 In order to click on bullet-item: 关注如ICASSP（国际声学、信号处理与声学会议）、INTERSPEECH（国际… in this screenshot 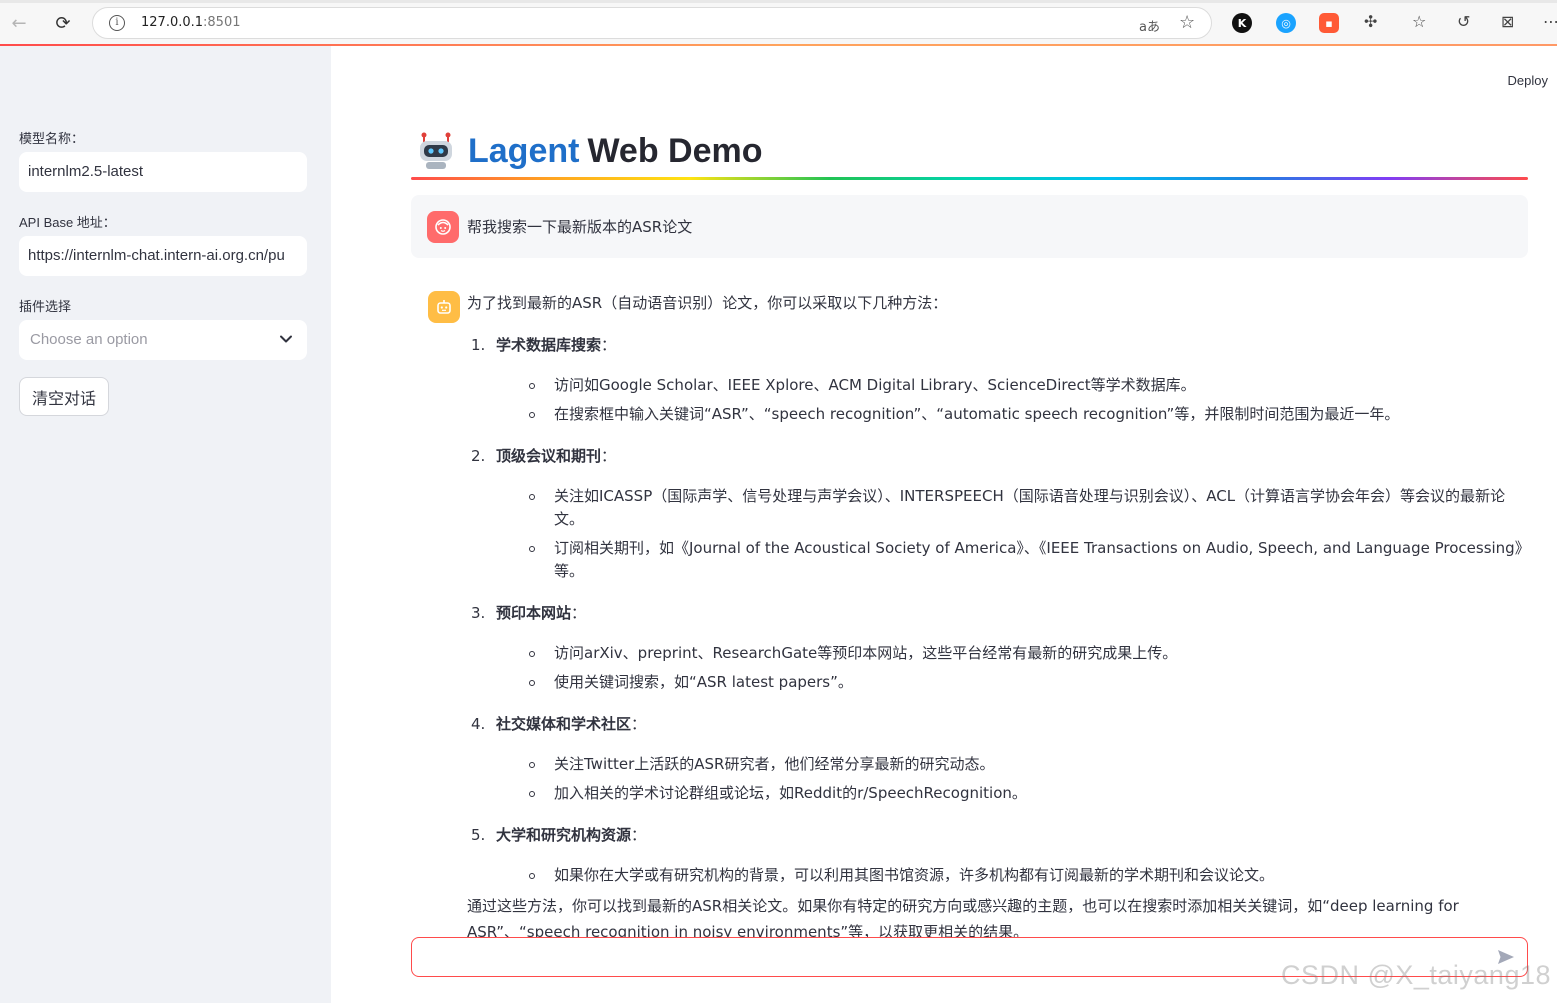, I will do `click(1014, 508)`.